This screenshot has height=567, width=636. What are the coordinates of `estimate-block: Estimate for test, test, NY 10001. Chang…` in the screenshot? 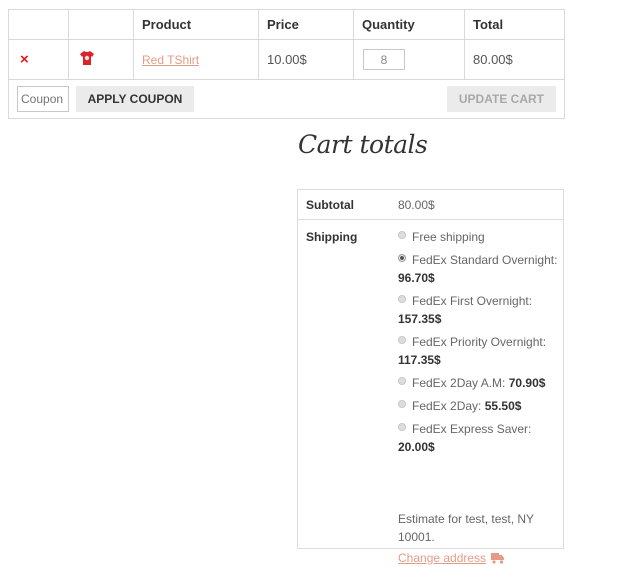 It's located at (478, 535).